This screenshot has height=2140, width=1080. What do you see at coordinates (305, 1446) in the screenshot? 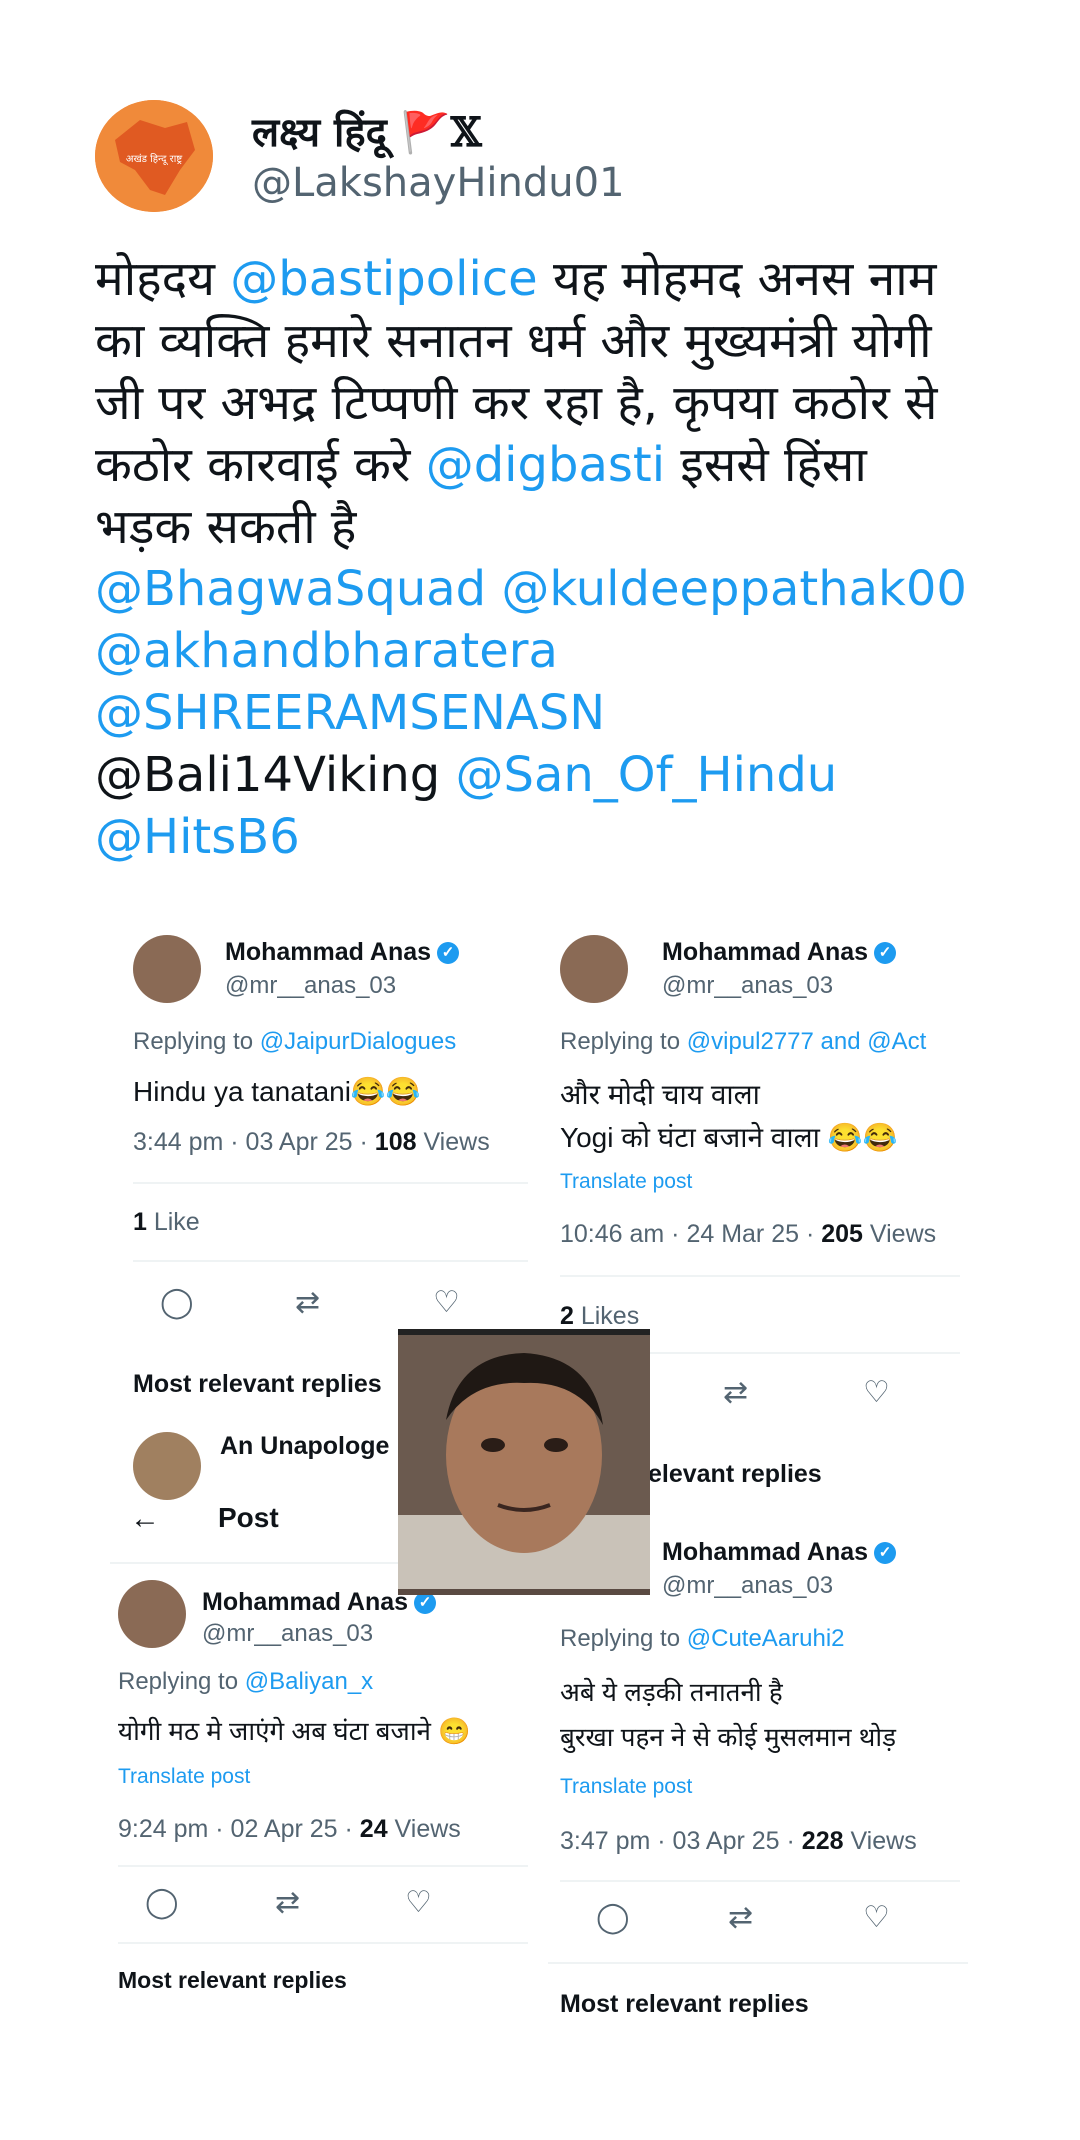
I see `user-name: An Unapologe` at bounding box center [305, 1446].